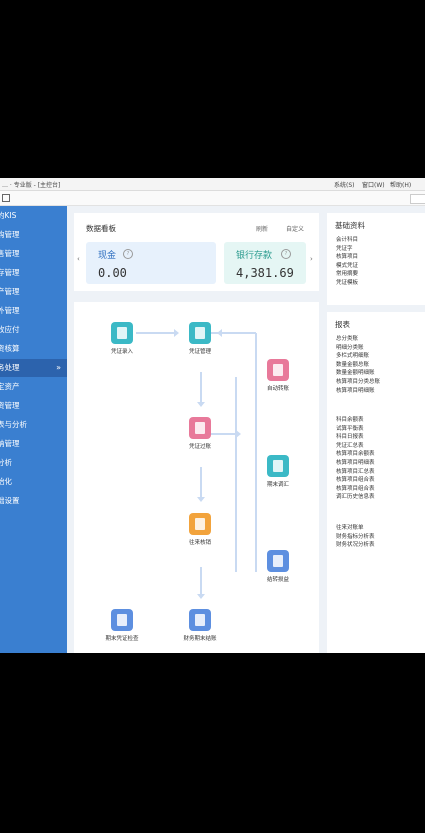 Image resolution: width=425 pixels, height=833 pixels. What do you see at coordinates (358, 373) in the screenshot?
I see `report-link: 数量金额明细账` at bounding box center [358, 373].